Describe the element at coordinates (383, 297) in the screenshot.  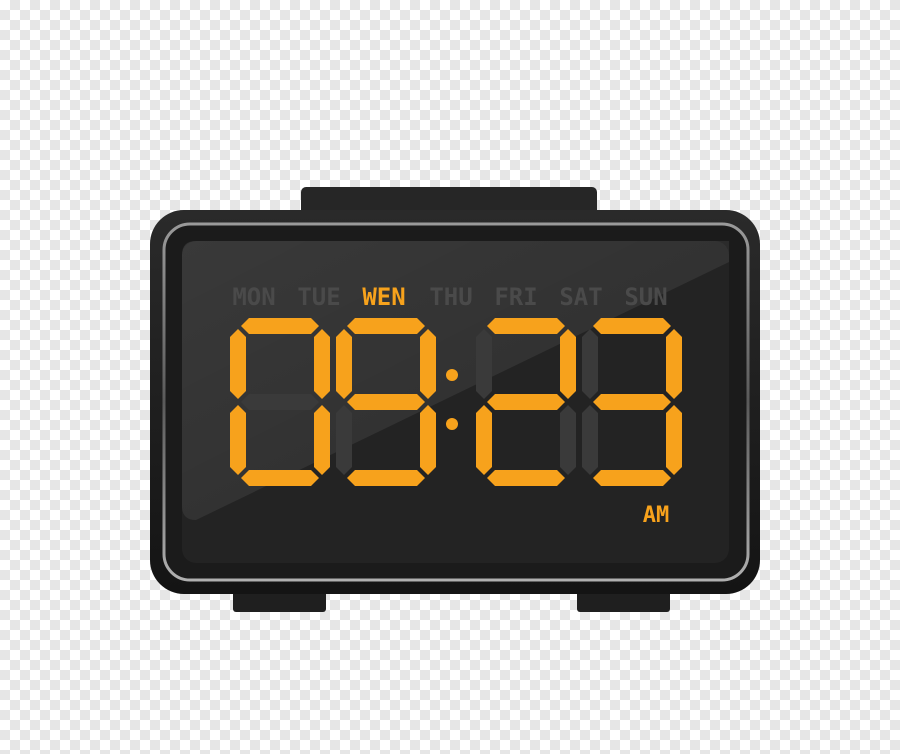
I see `weekday-wen: WEN` at that location.